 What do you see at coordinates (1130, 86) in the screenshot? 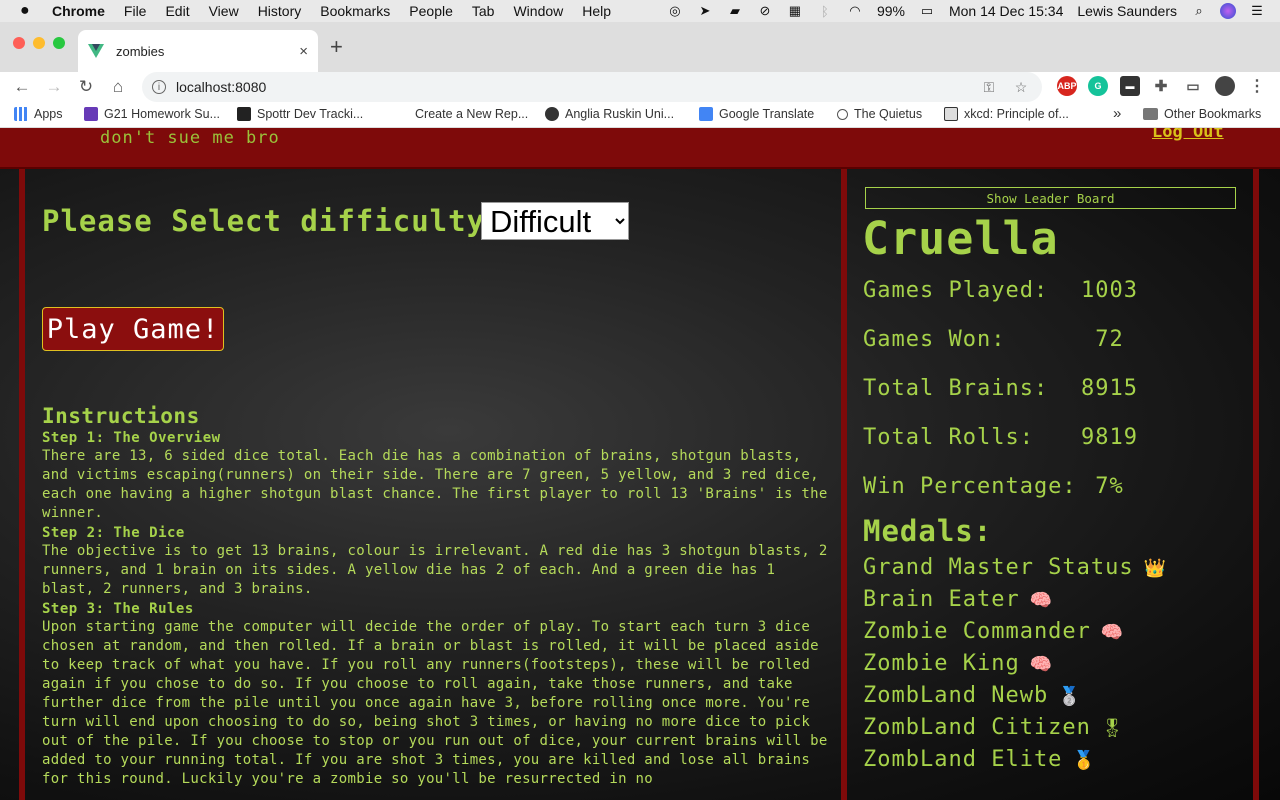
I see `extension-dark-icon: ▬` at bounding box center [1130, 86].